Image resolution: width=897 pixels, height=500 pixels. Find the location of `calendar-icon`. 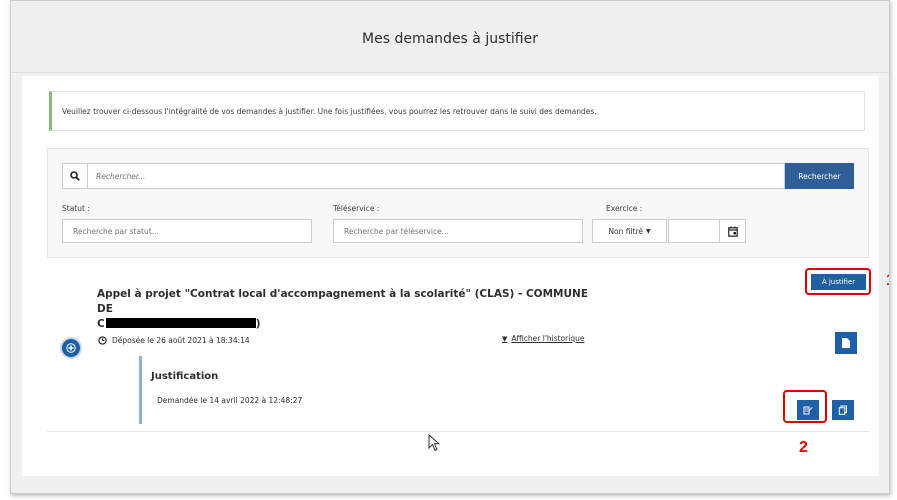

calendar-icon is located at coordinates (732, 231).